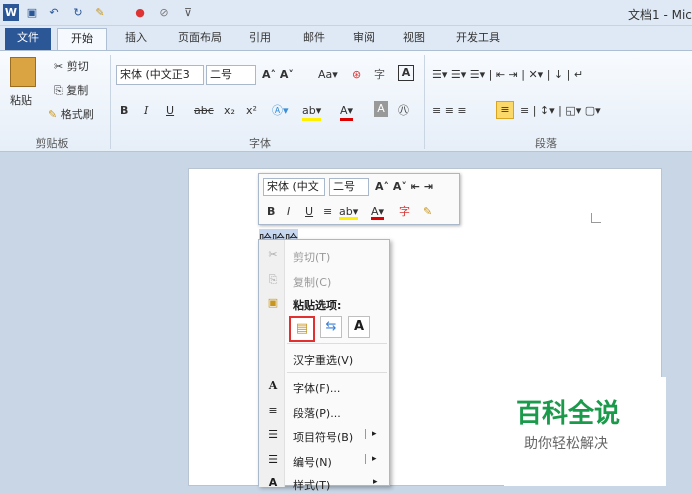  Describe the element at coordinates (585, 431) in the screenshot. I see `watermark: 百科全说 助你轻松解决` at that location.